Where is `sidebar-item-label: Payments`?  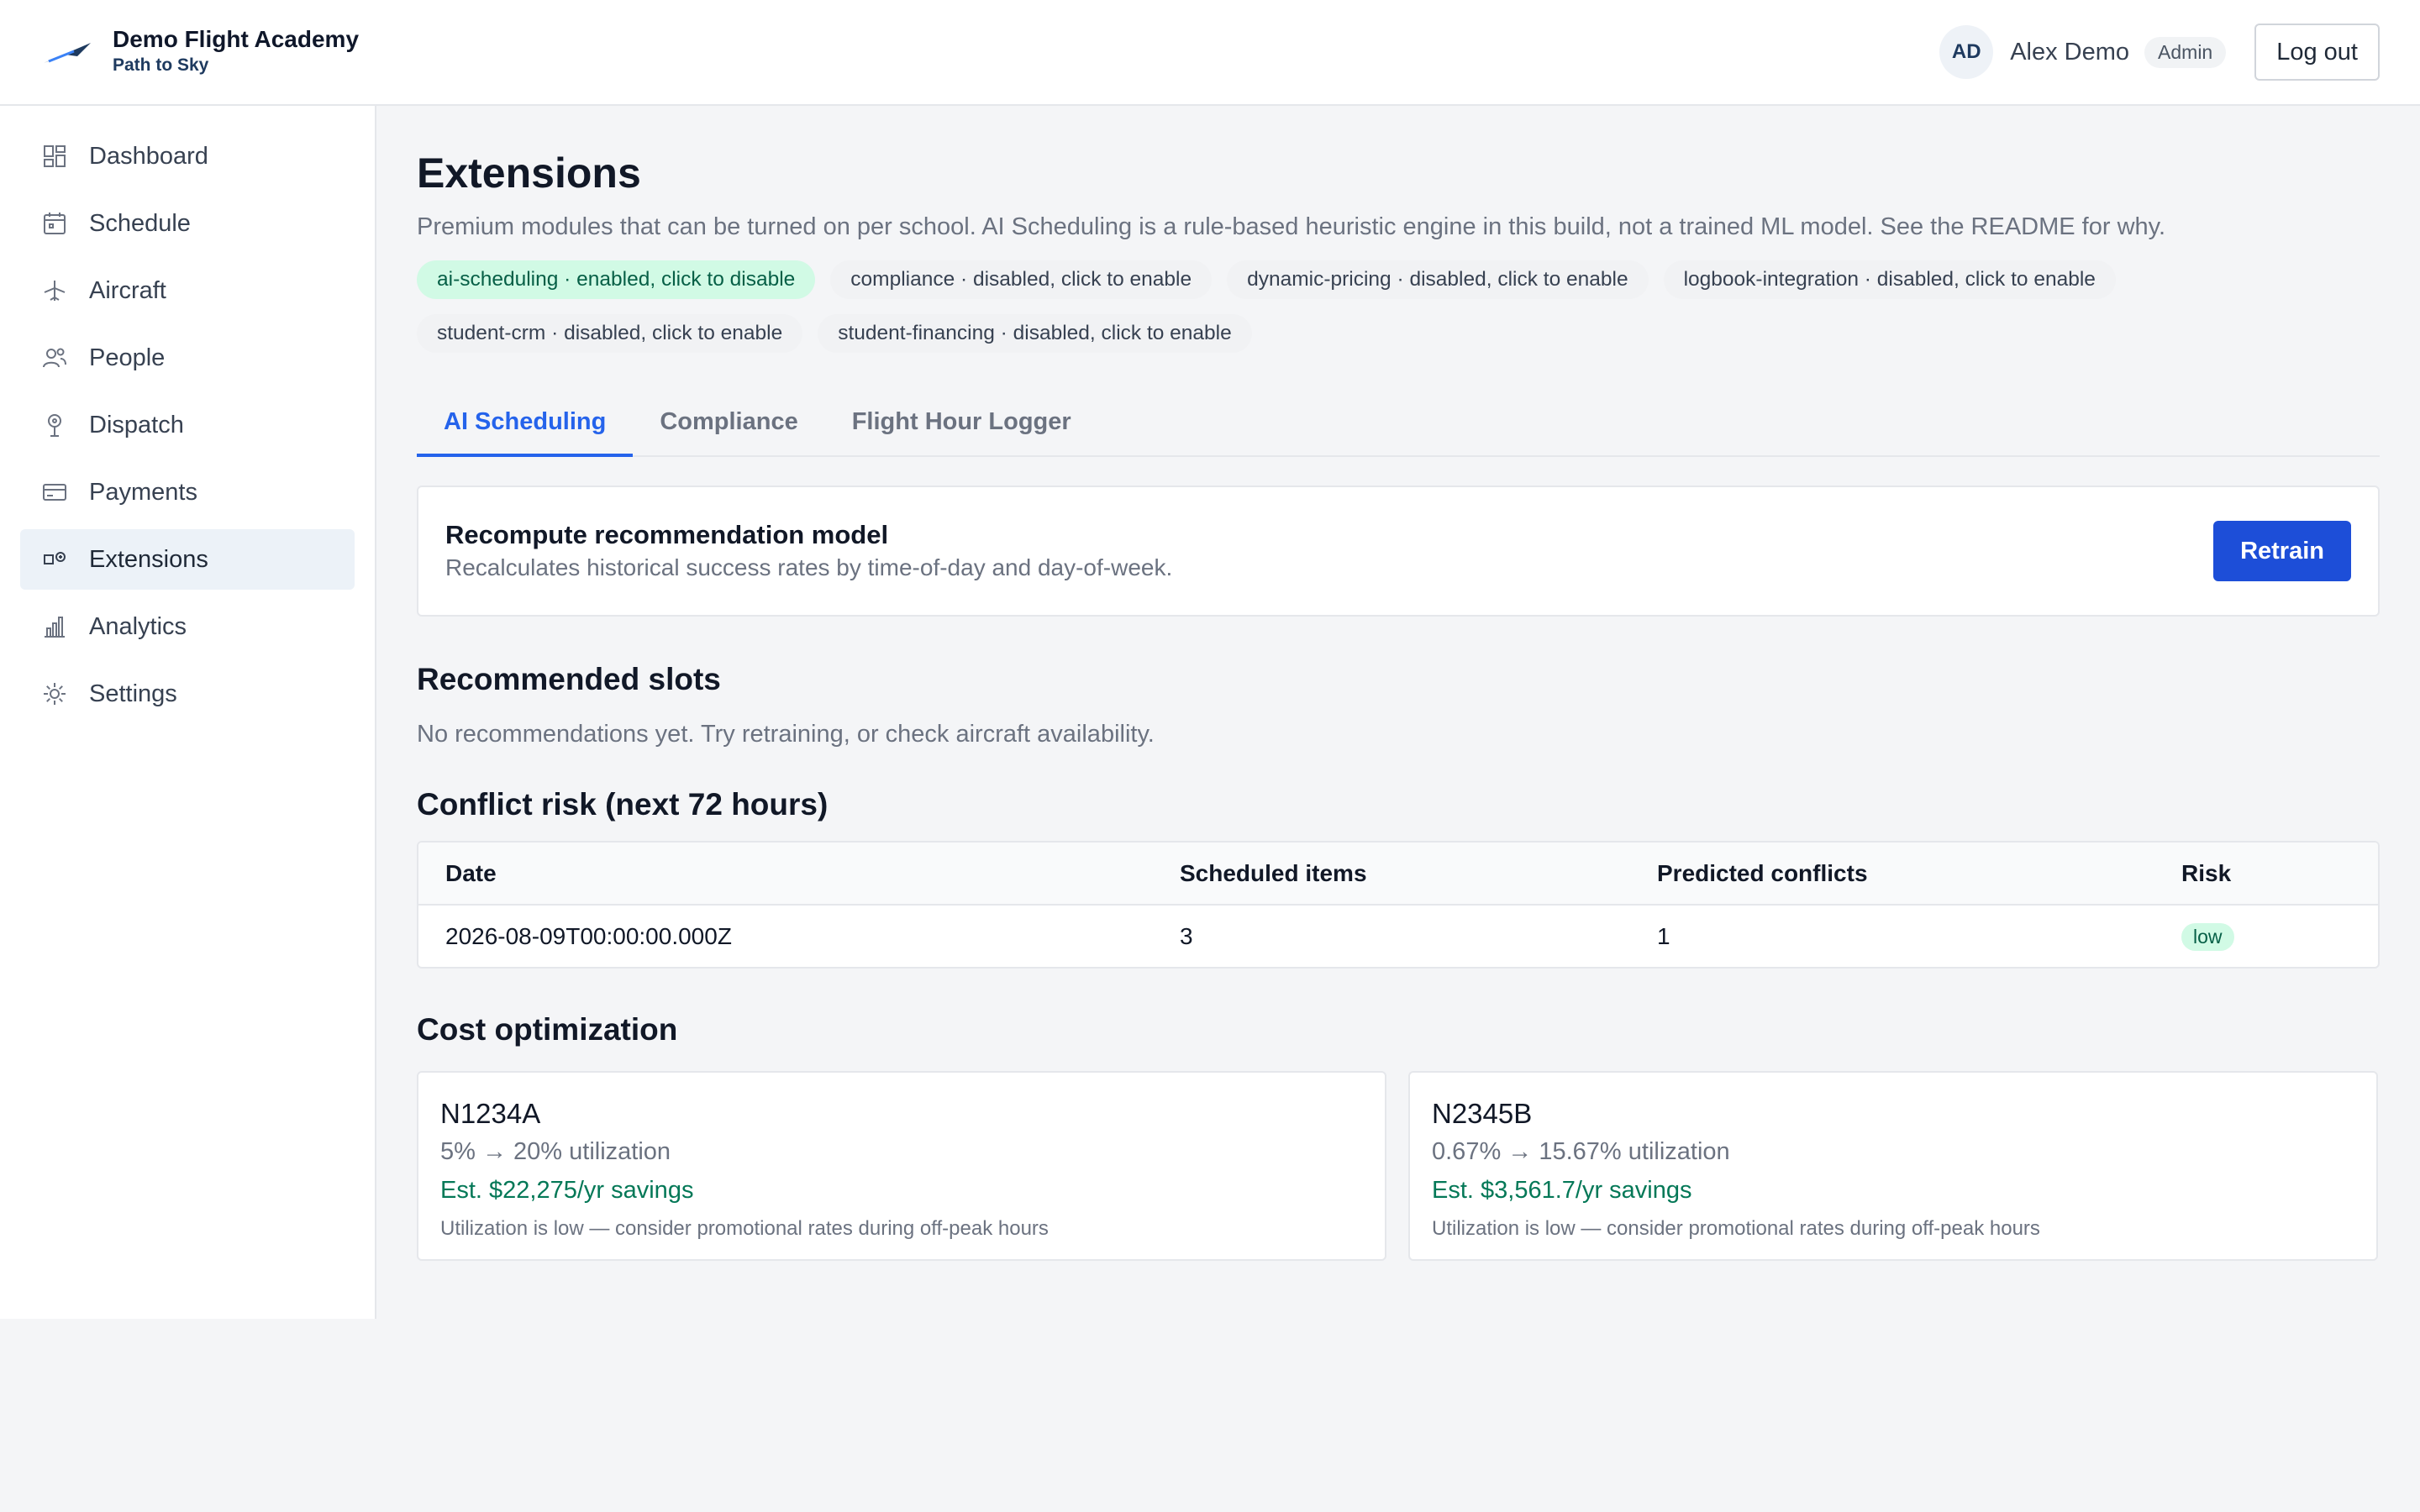
sidebar-item-label: Payments is located at coordinates (143, 492).